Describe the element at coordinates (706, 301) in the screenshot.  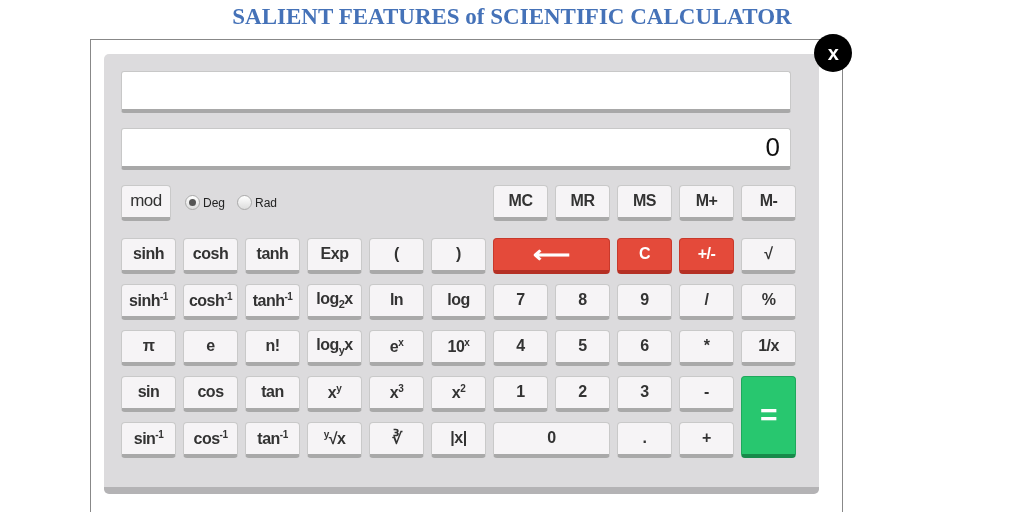
I see `calculator-key: /` at that location.